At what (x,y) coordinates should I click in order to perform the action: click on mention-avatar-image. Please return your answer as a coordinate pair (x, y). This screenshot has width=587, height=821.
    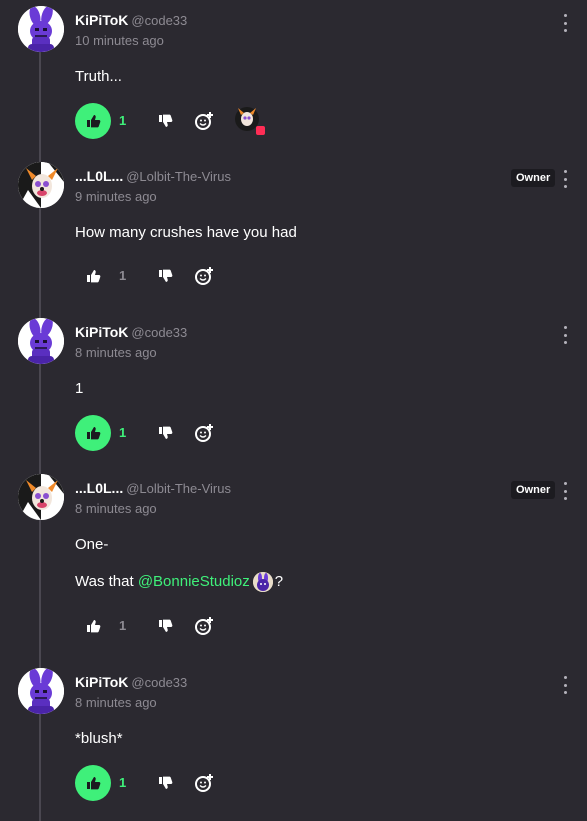
    Looking at the image, I should click on (262, 582).